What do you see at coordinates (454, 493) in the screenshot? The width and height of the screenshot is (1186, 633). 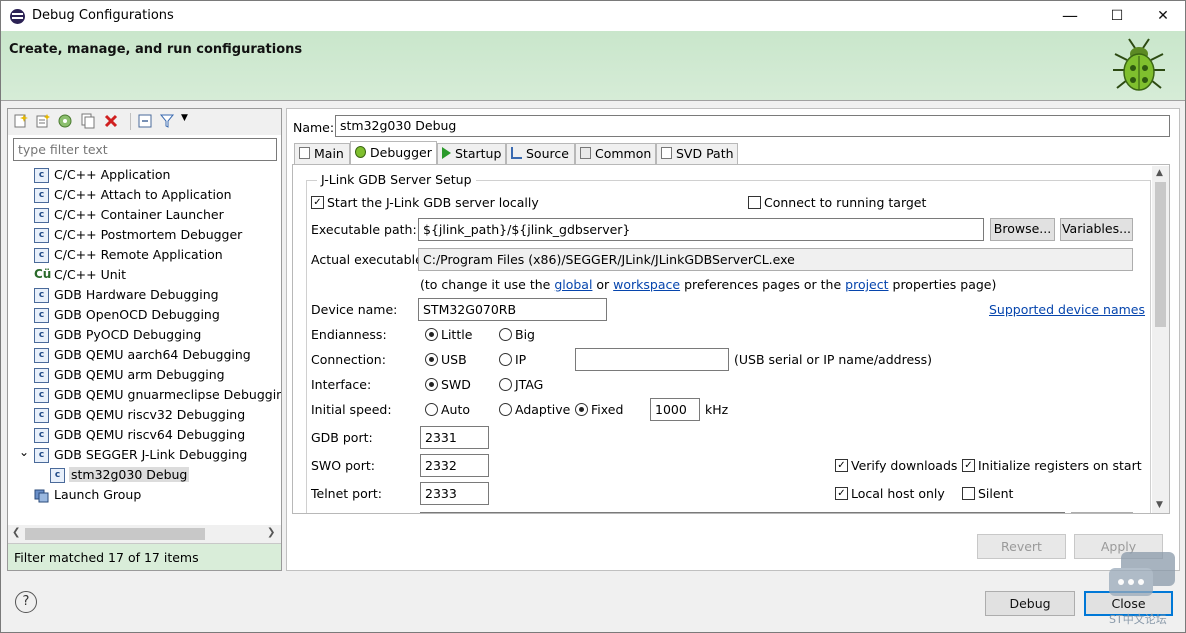 I see `telnet-port-field: 2333` at bounding box center [454, 493].